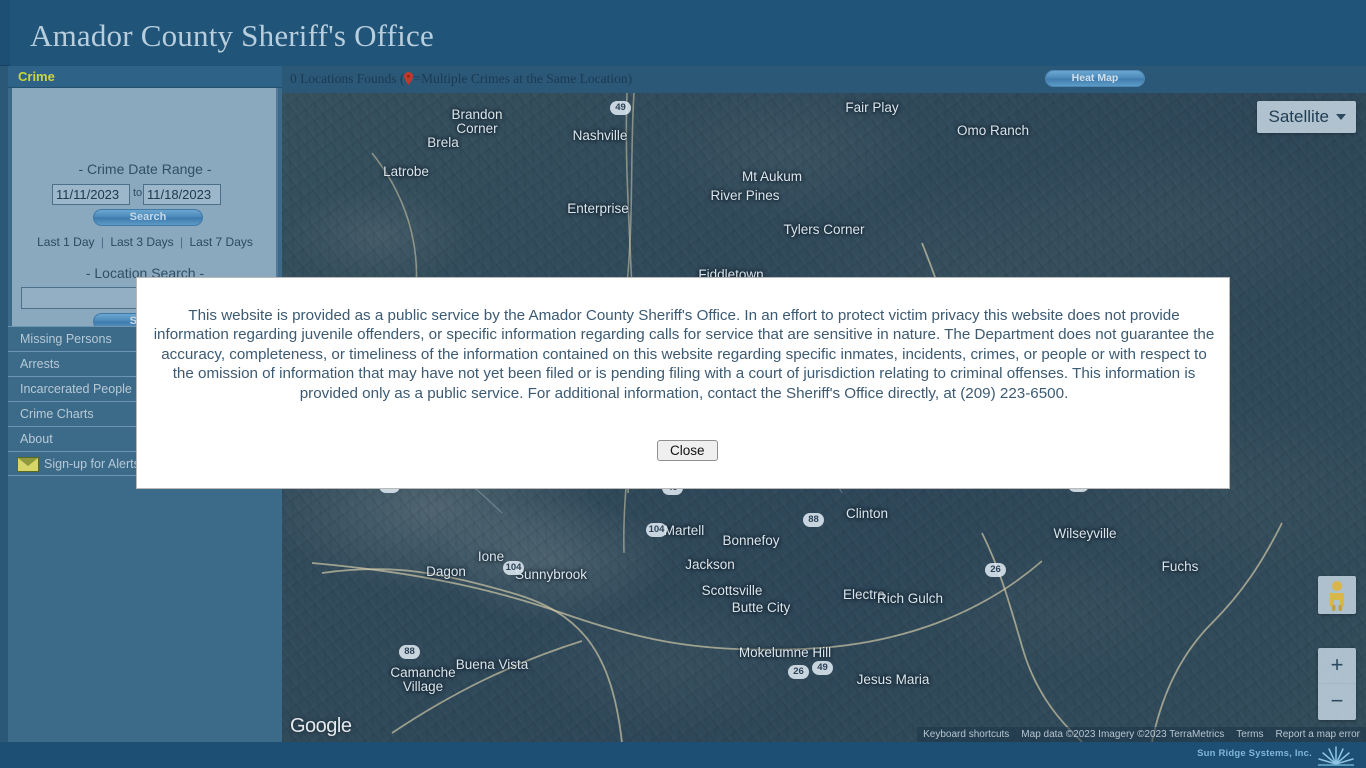  I want to click on date-to-input, so click(182, 194).